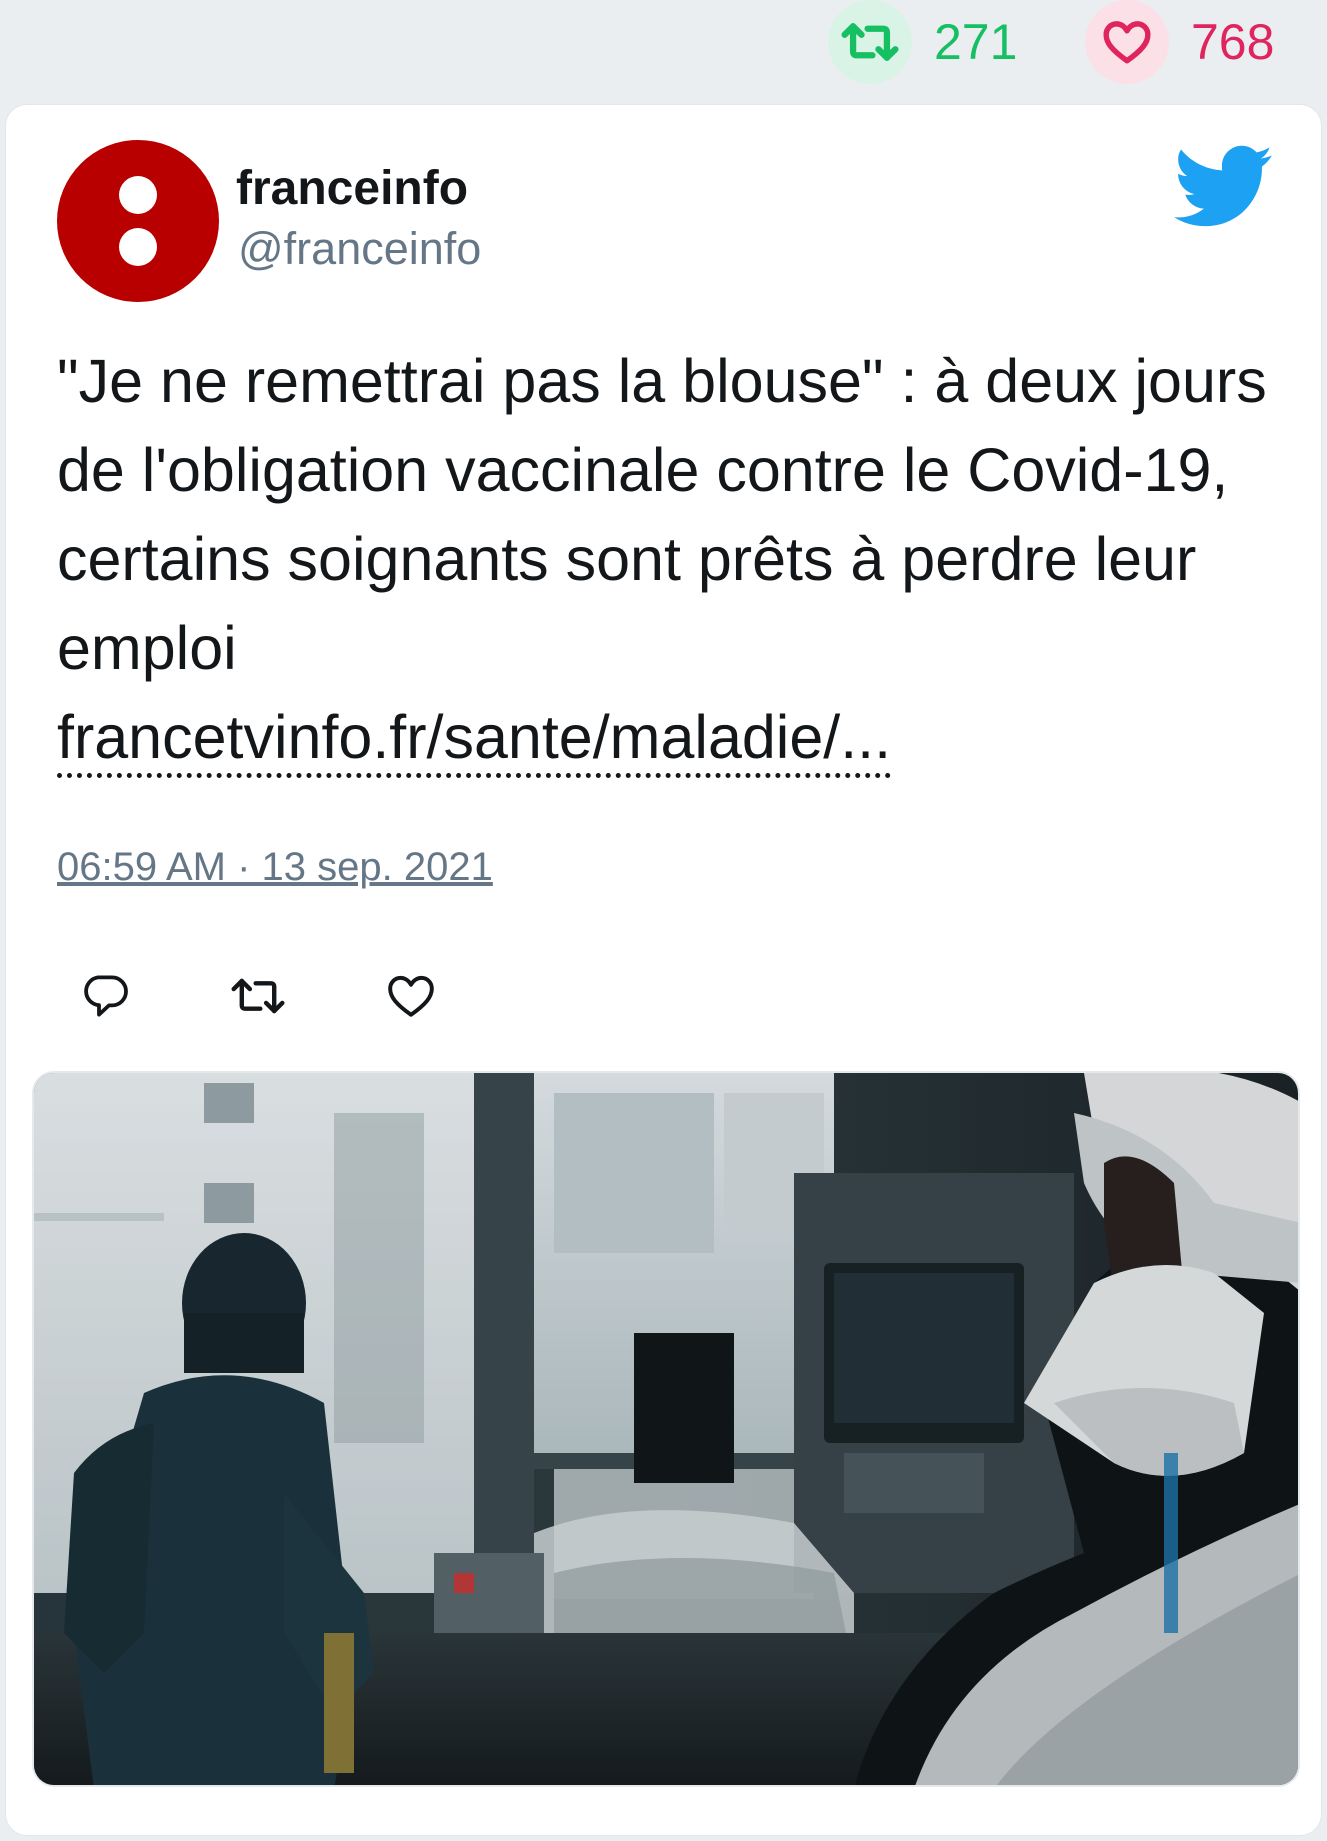 This screenshot has height=1841, width=1327. What do you see at coordinates (870, 42) in the screenshot?
I see `retweet-stat-icon` at bounding box center [870, 42].